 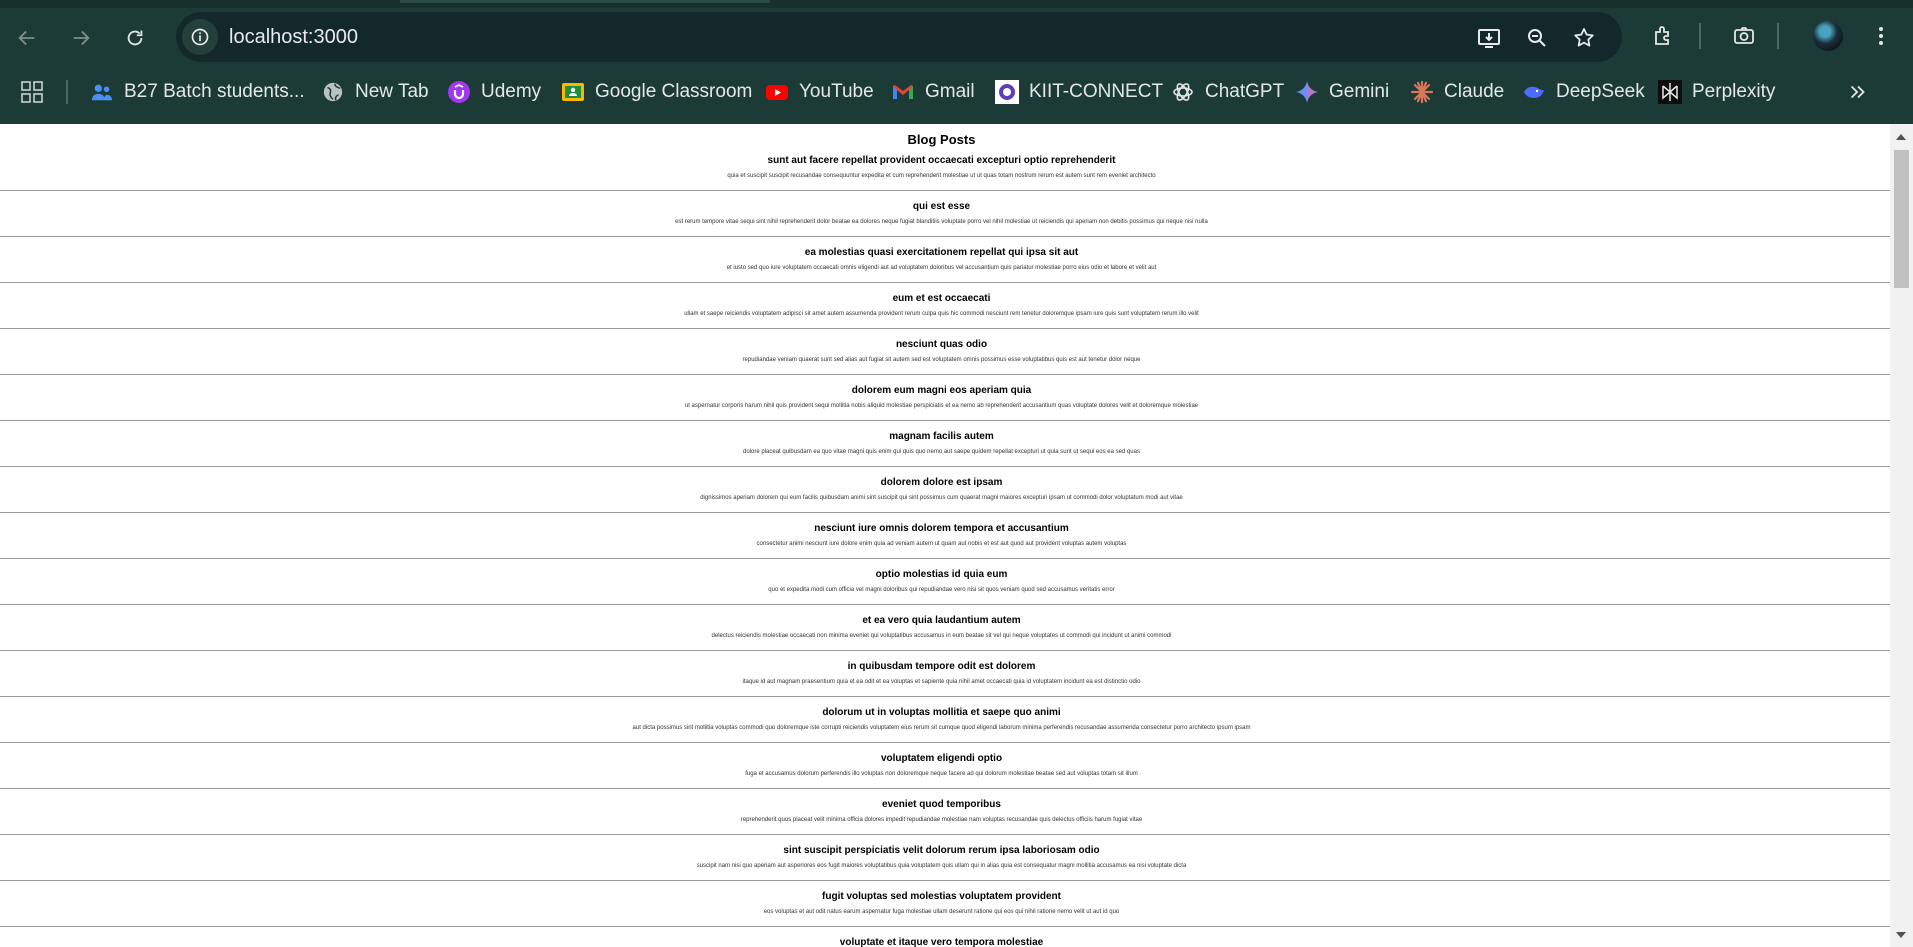 What do you see at coordinates (392, 91) in the screenshot?
I see `bookmark-label: New Tab` at bounding box center [392, 91].